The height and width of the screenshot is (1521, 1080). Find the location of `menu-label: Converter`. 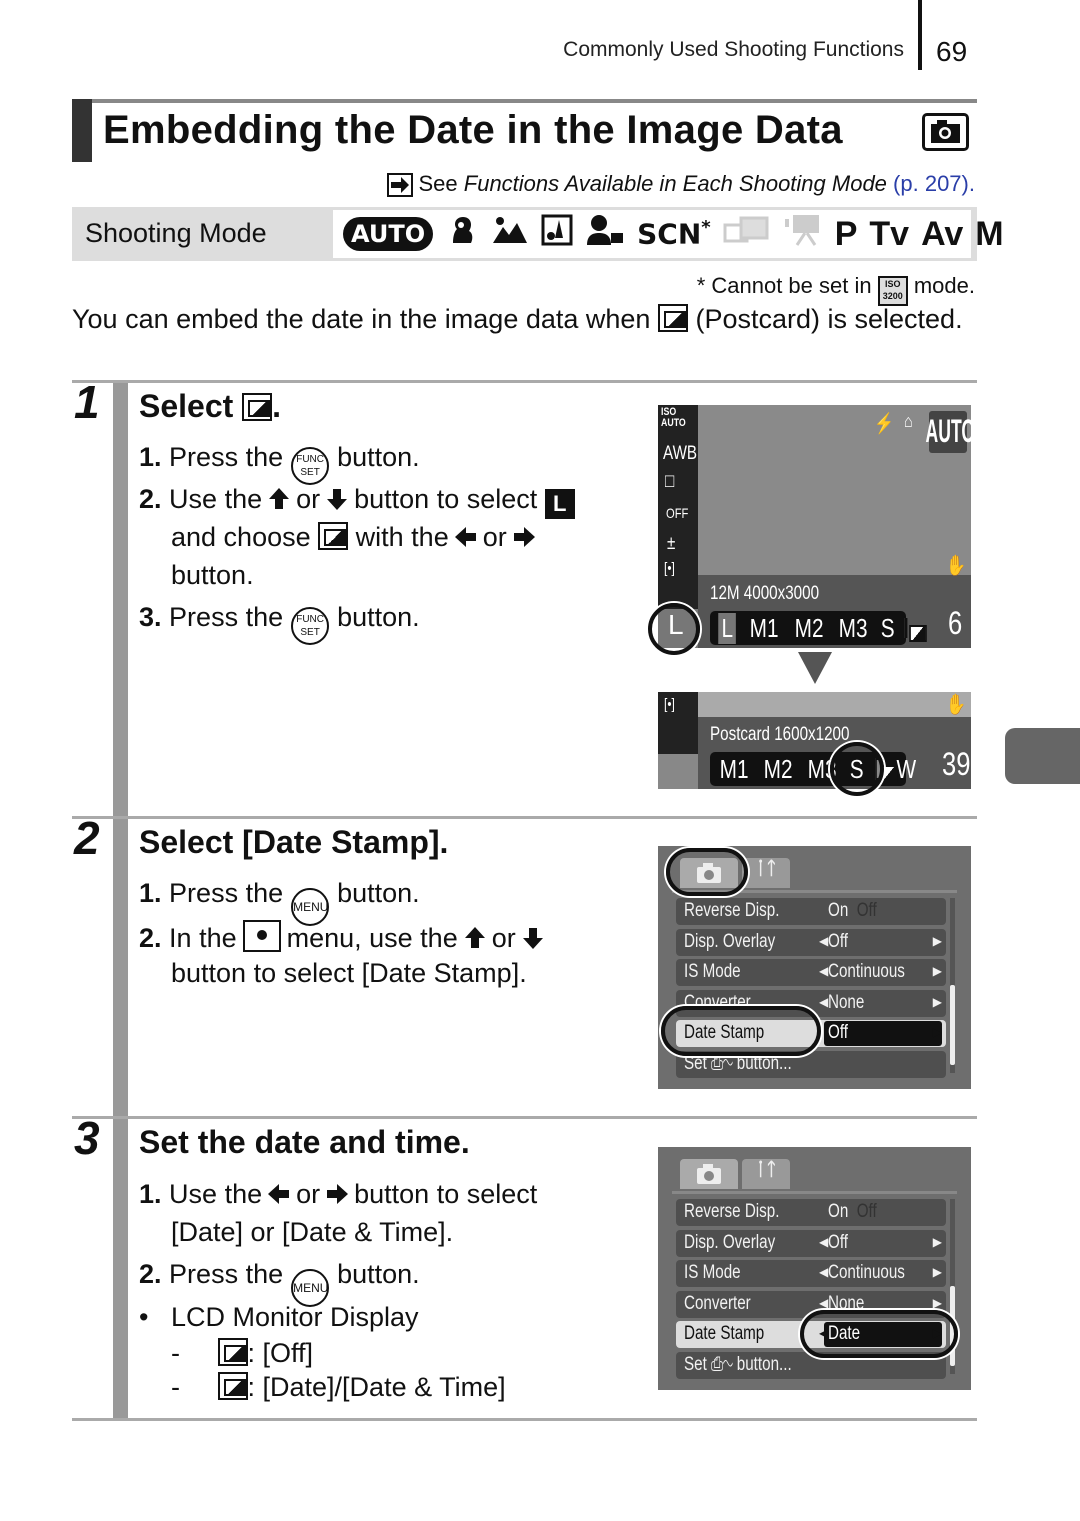

menu-label: Converter is located at coordinates (717, 1303).